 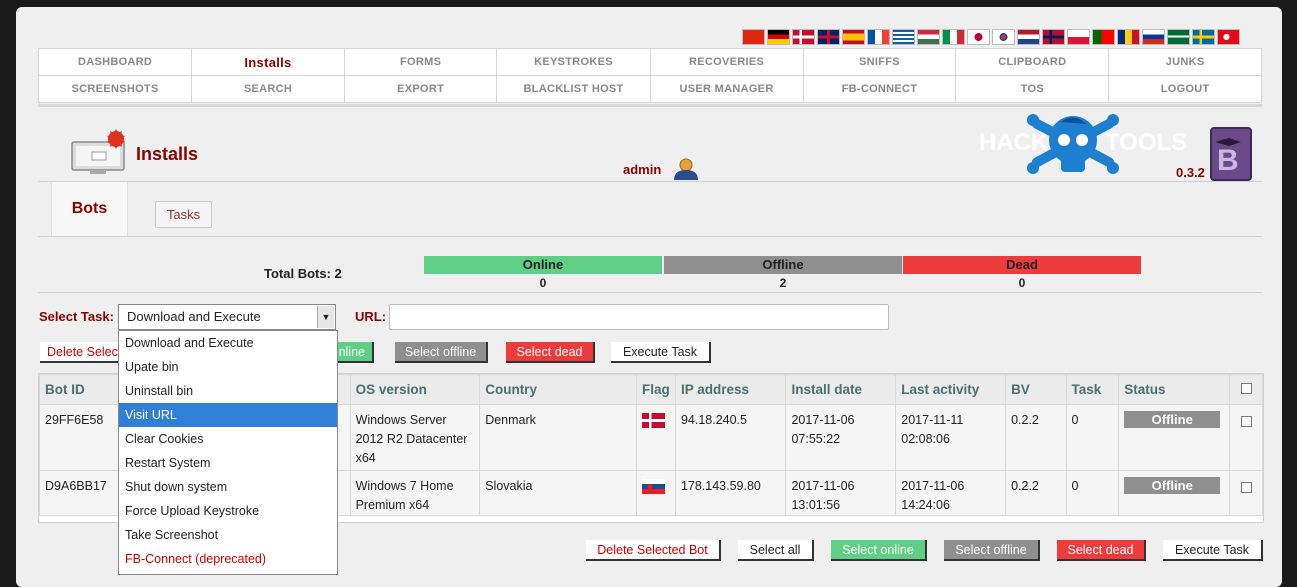 What do you see at coordinates (951, 389) in the screenshot?
I see `col-last-activity: Last activity` at bounding box center [951, 389].